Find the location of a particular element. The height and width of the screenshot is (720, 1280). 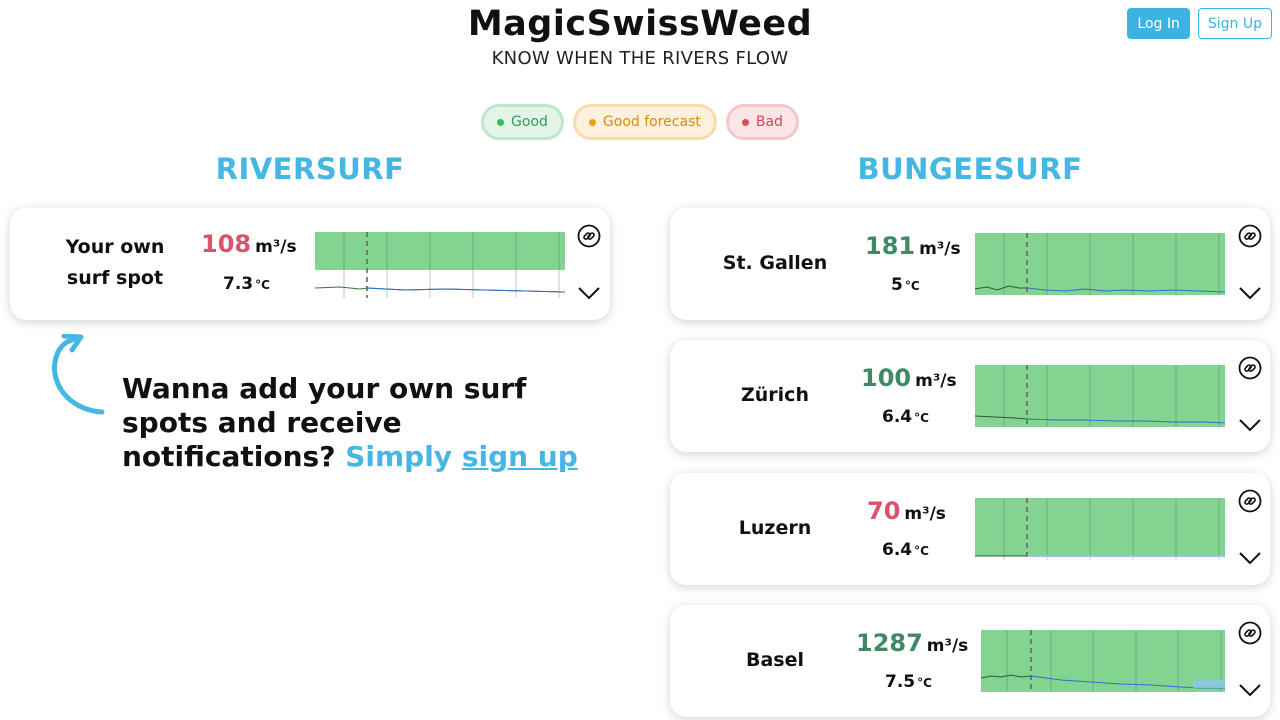

temperature-reading: 7.3 °C is located at coordinates (246, 284).